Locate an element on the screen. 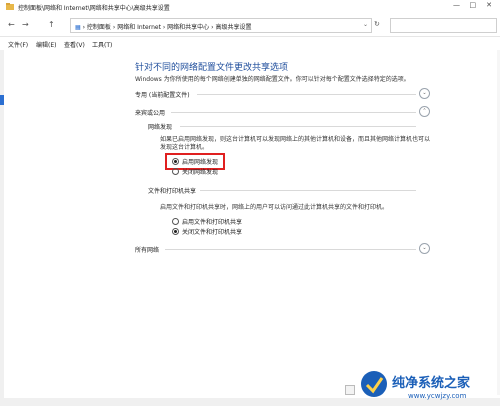 The width and height of the screenshot is (500, 406). watermark: 纯净系统之家 www.ycwjzy.com is located at coordinates (430, 387).